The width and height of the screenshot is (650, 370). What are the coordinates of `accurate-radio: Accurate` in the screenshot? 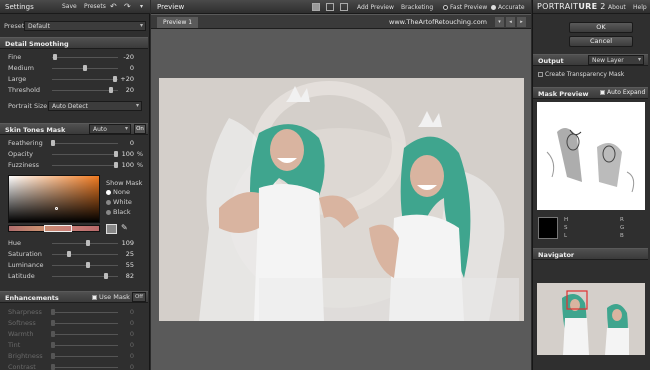 It's located at (508, 7).